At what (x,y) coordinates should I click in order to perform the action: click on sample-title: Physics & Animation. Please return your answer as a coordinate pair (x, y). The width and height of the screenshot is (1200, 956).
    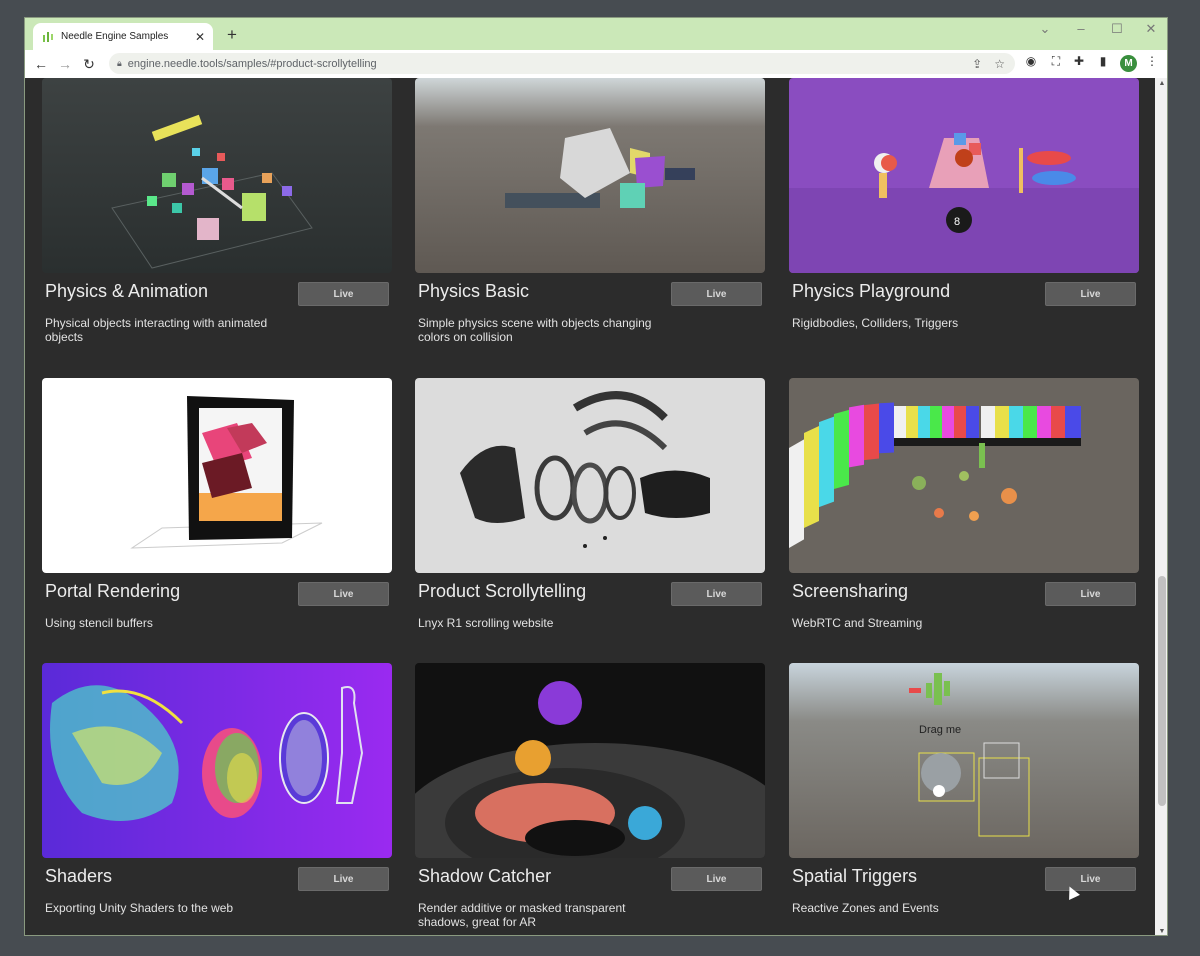
    Looking at the image, I should click on (127, 291).